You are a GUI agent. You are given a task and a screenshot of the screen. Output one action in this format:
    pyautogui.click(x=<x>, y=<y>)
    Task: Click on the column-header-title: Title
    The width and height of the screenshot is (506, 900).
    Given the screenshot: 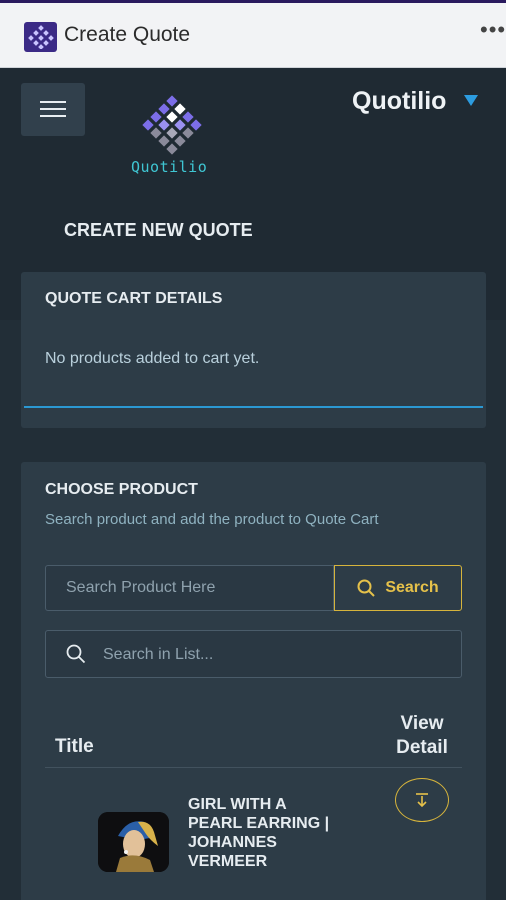 What is the action you would take?
    pyautogui.click(x=74, y=746)
    